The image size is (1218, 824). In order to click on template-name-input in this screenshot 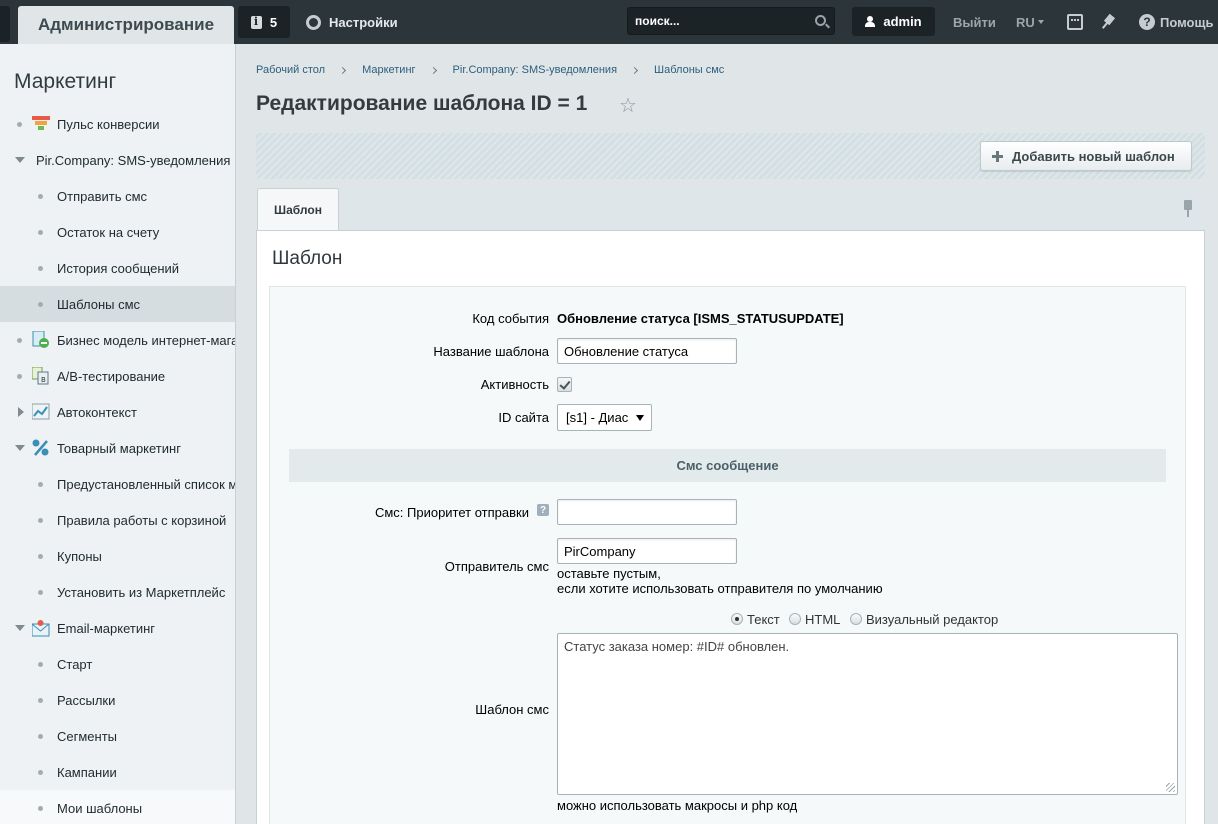, I will do `click(647, 351)`.